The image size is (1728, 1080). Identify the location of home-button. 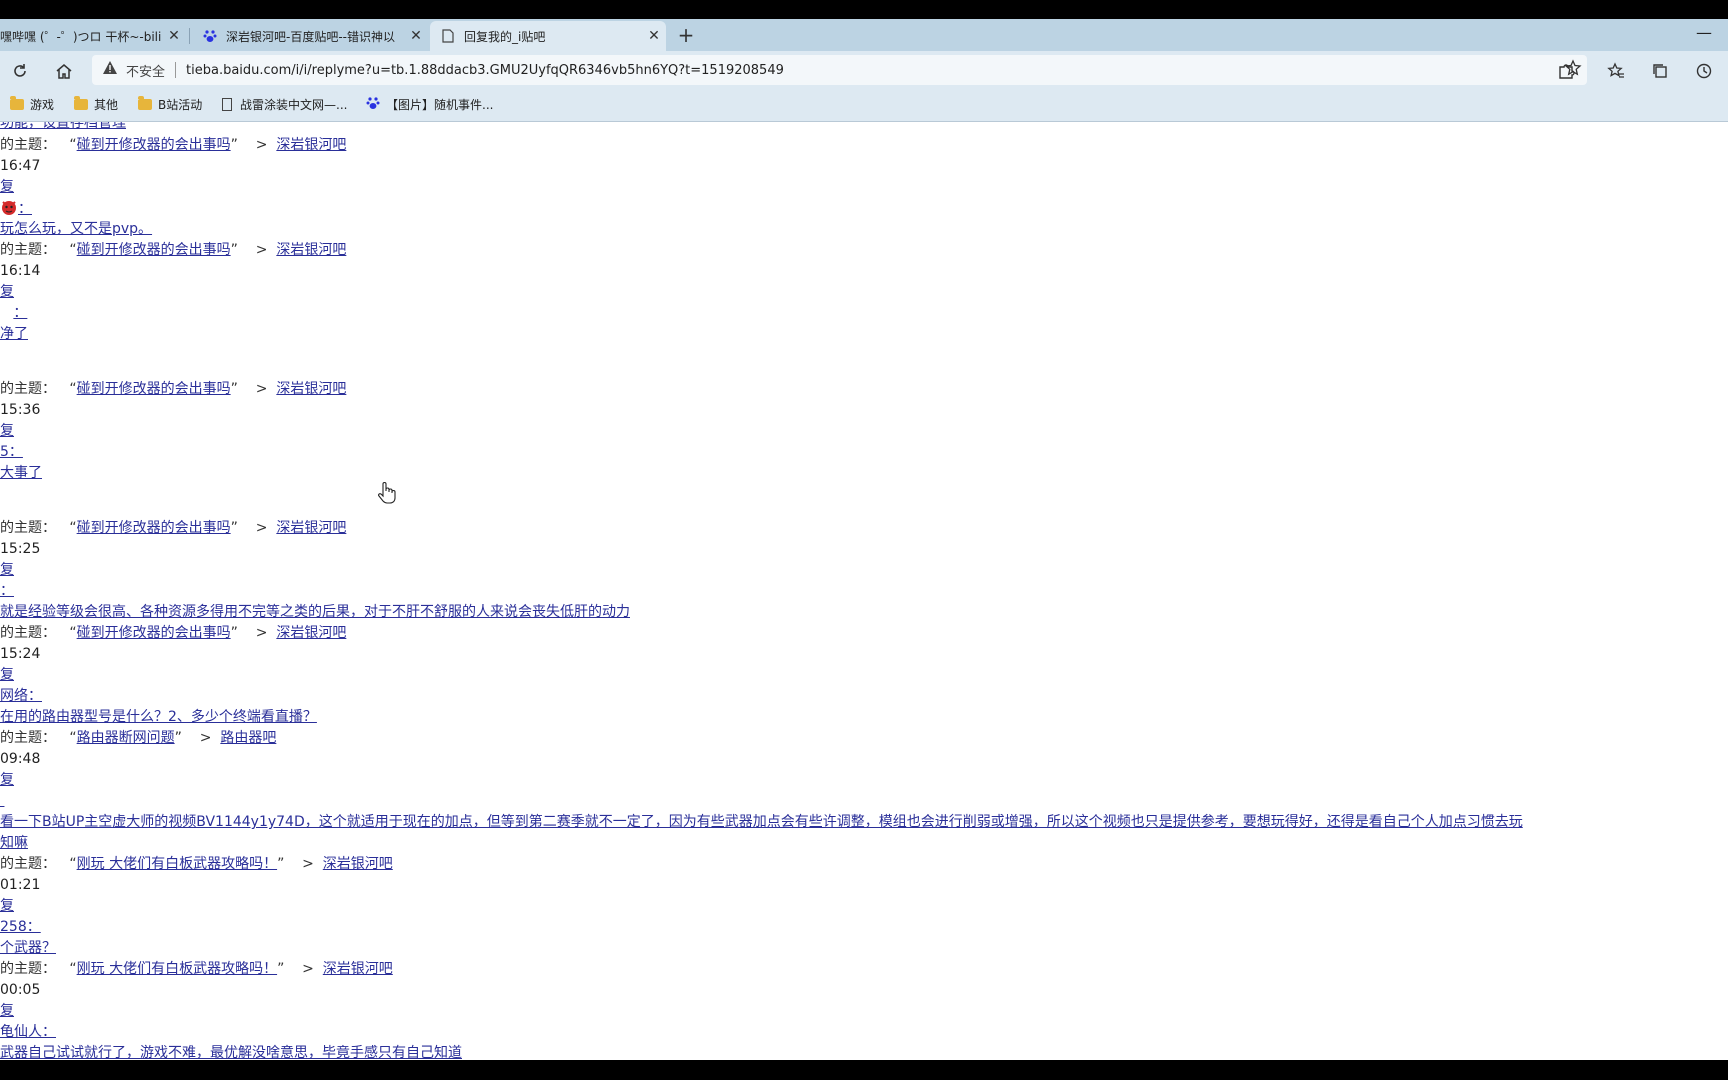
(64, 71).